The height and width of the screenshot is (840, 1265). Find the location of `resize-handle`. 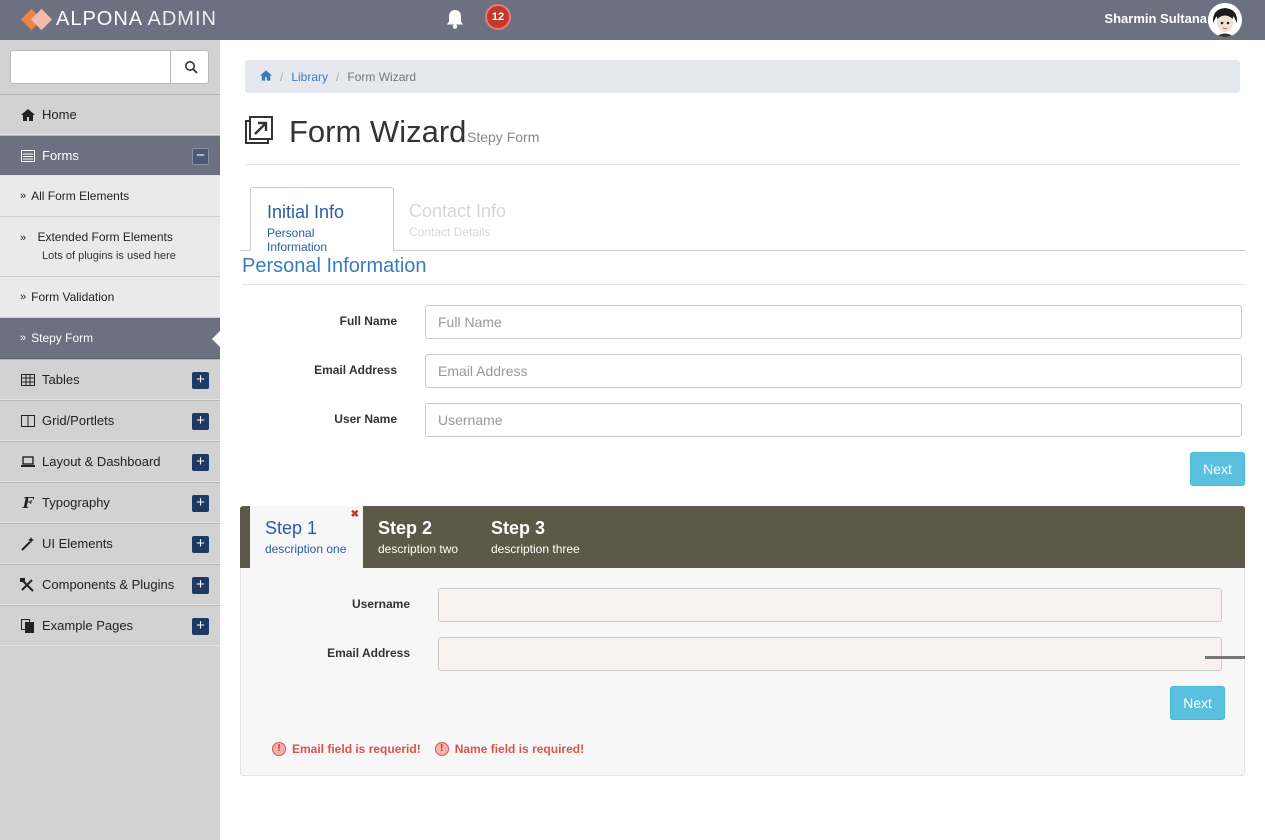

resize-handle is located at coordinates (1225, 657).